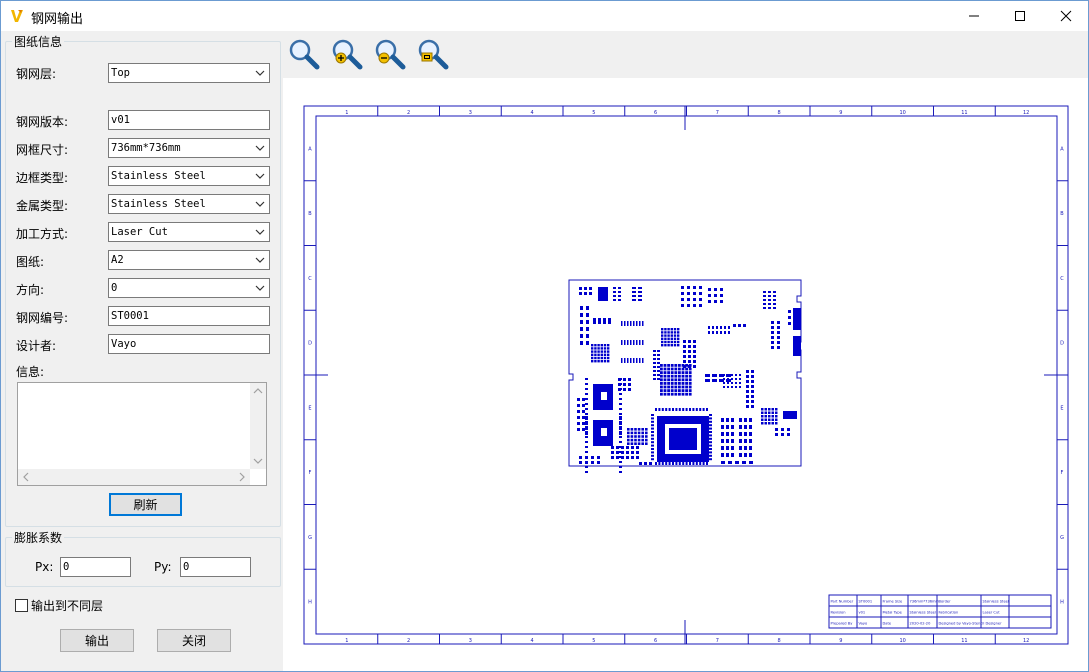  Describe the element at coordinates (215, 567) in the screenshot. I see `py-input: 0` at that location.